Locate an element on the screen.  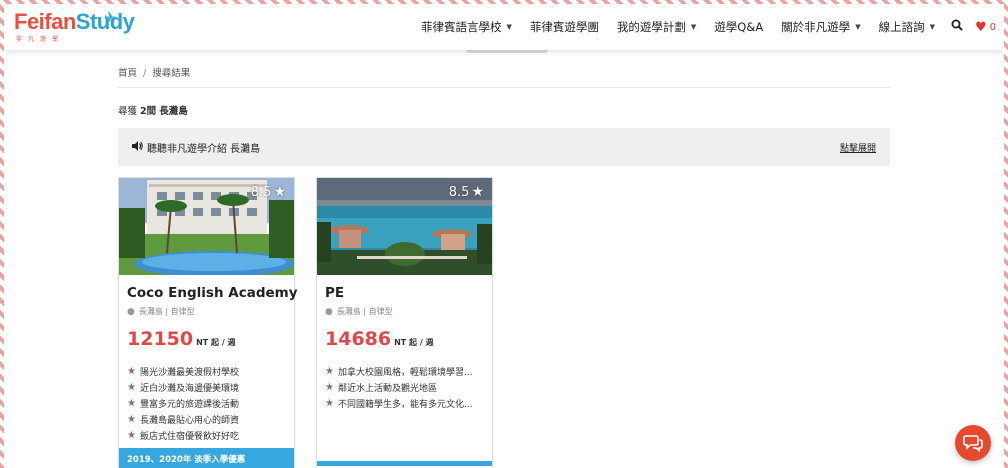
airplane-icon: ✈ is located at coordinates (110, 18).